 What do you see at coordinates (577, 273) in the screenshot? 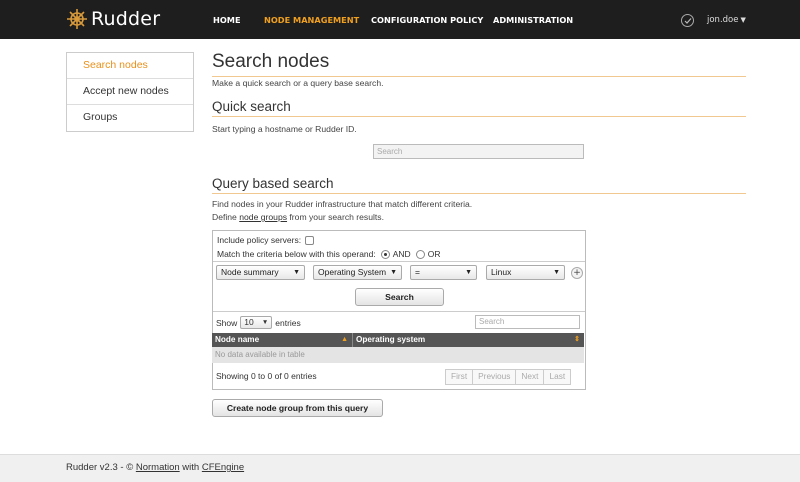
I see `add-criteria-icon: +` at bounding box center [577, 273].